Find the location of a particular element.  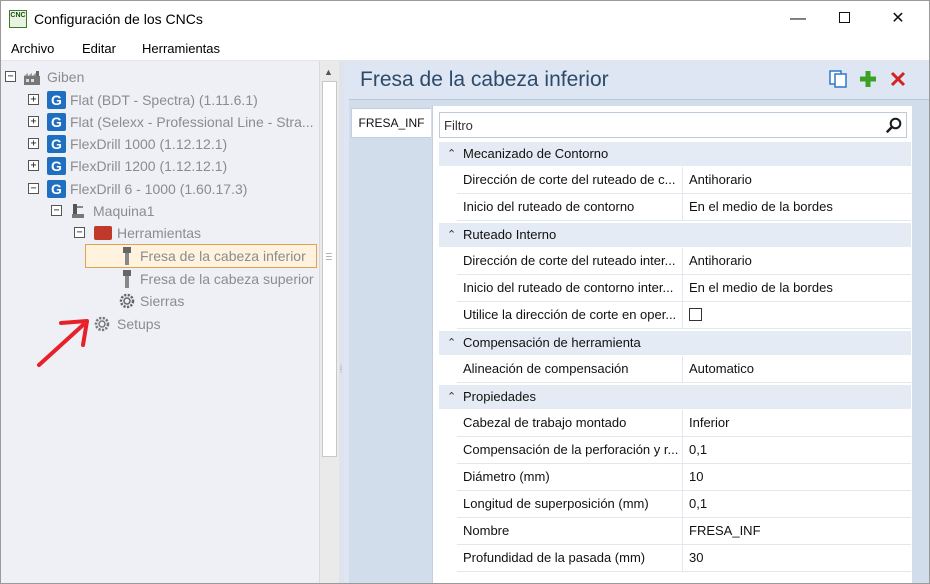

filter-box is located at coordinates (673, 125).